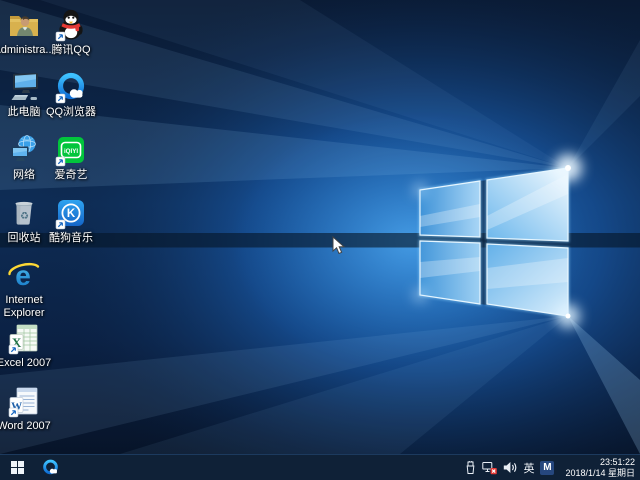 This screenshot has width=640, height=480. Describe the element at coordinates (24, 306) in the screenshot. I see `desktop-icon-label: Internet Explorer` at that location.